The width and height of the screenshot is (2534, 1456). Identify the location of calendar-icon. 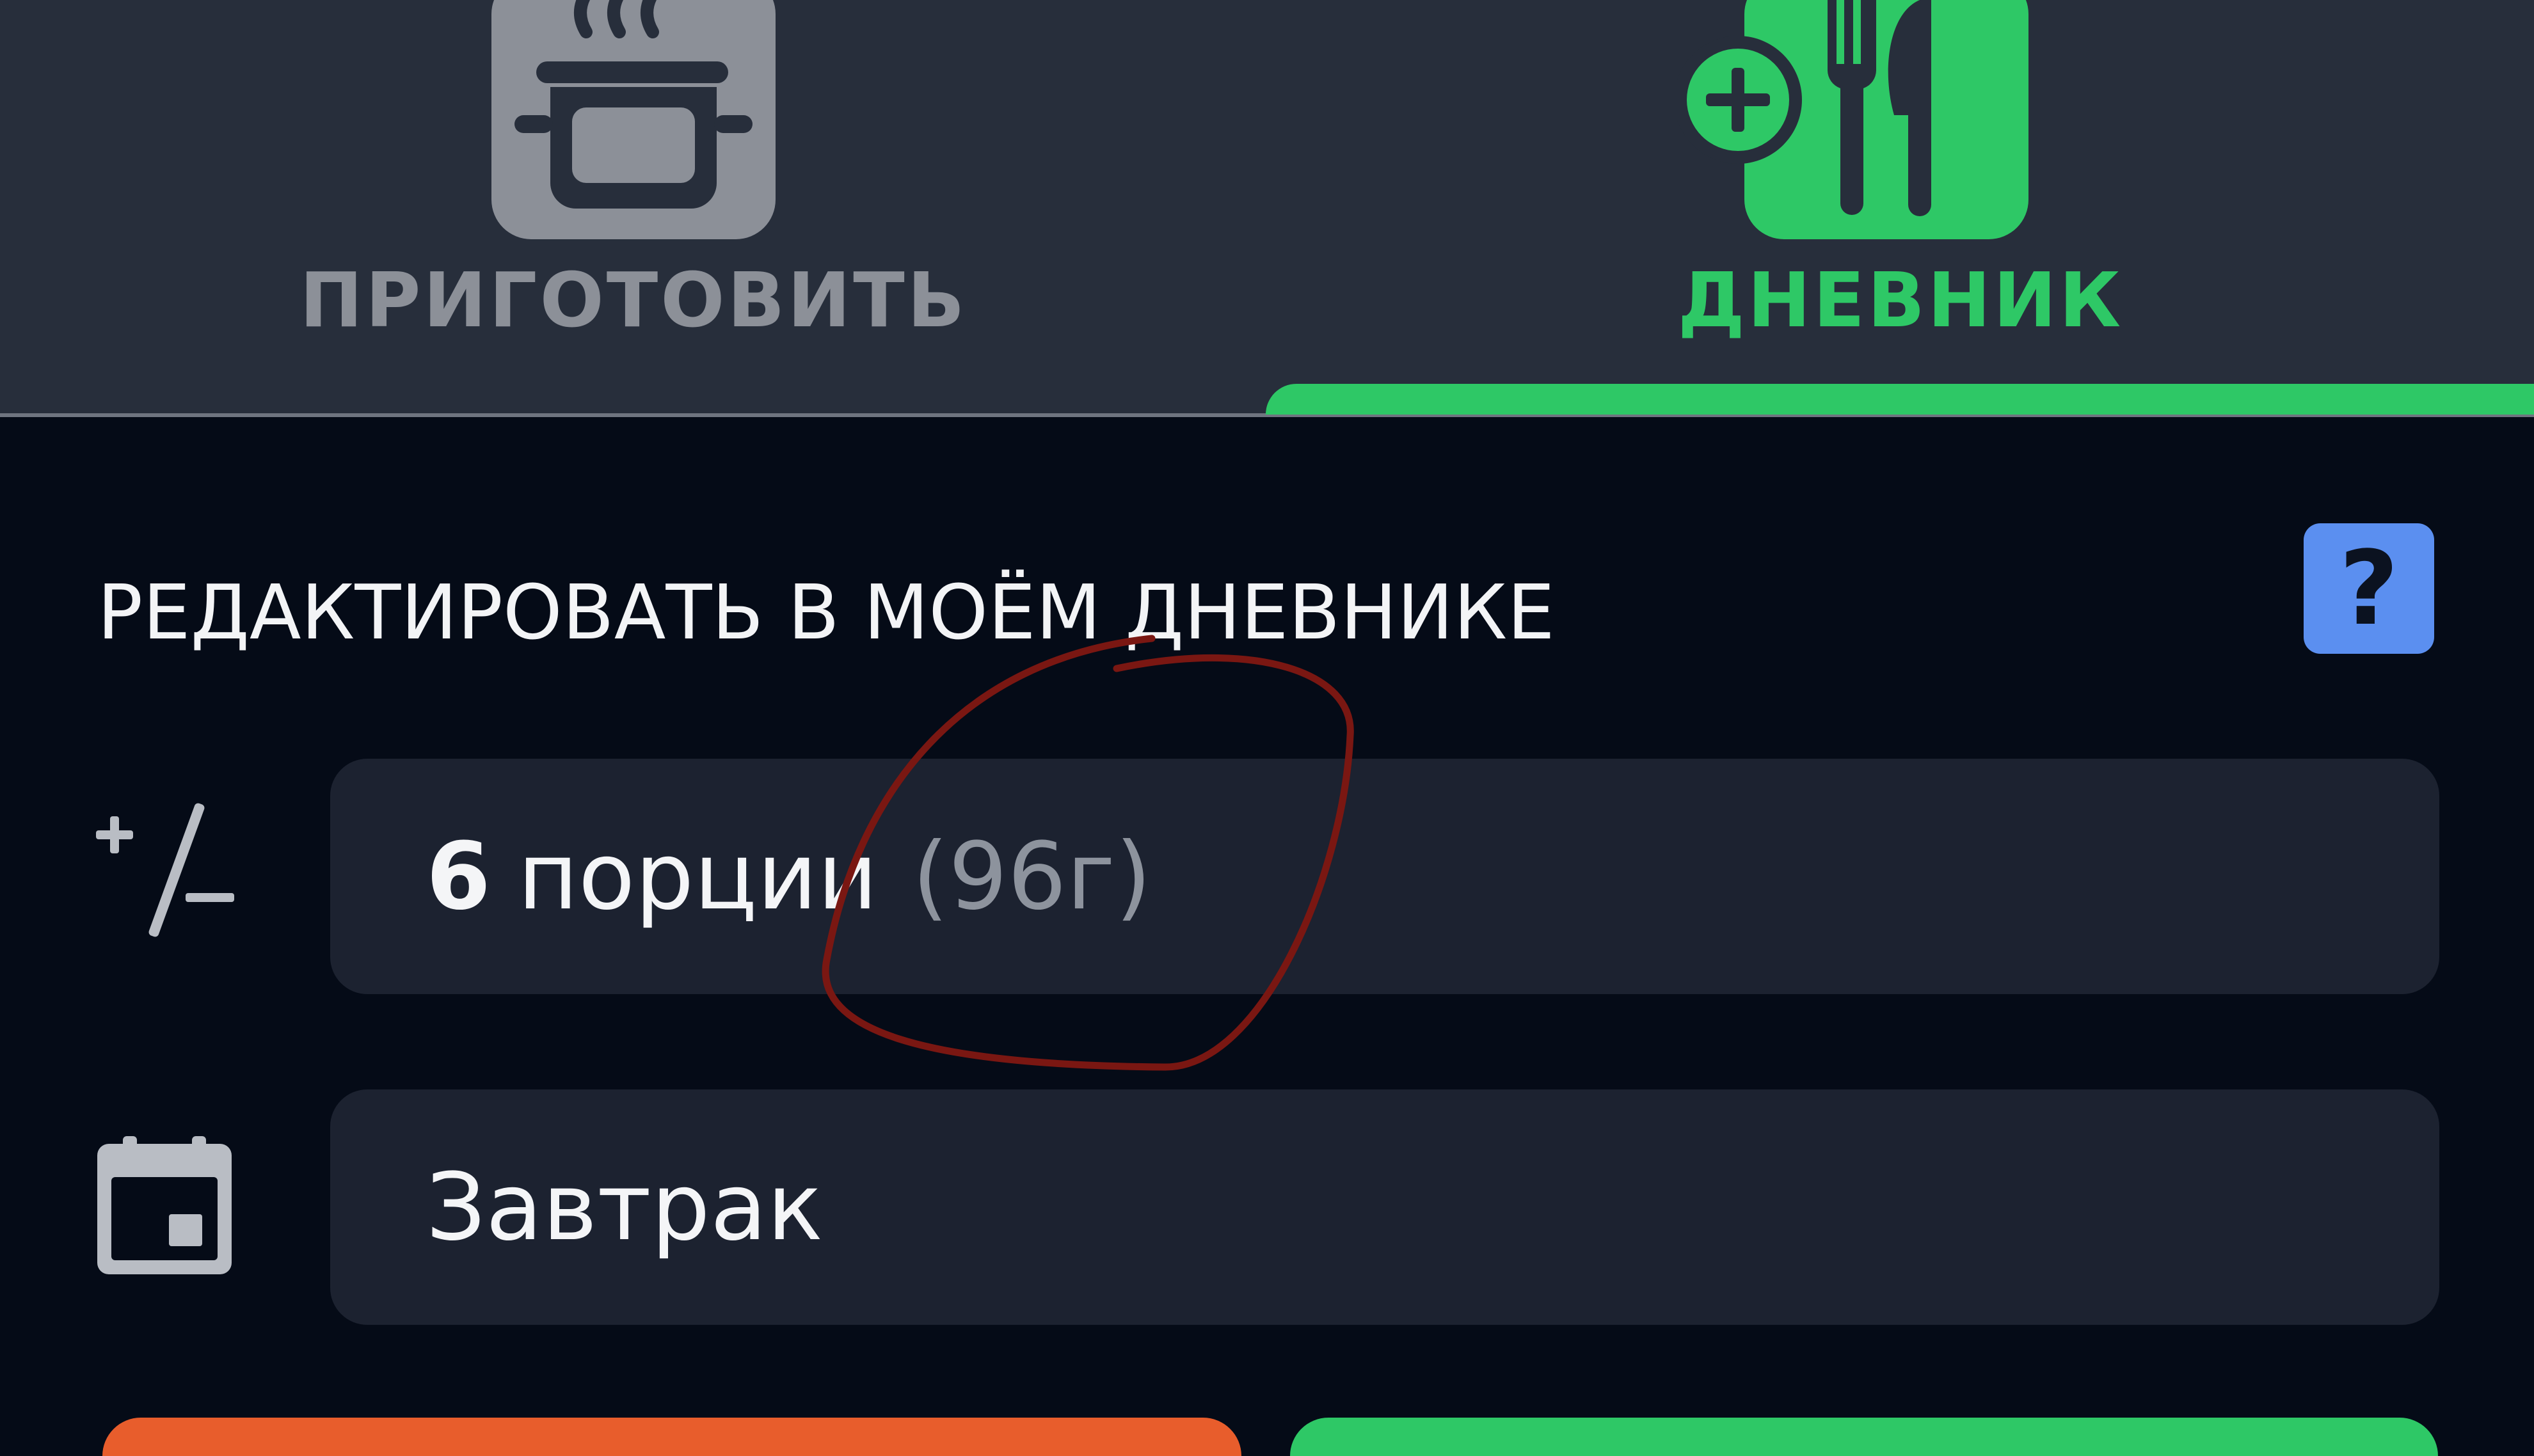
(164, 1205).